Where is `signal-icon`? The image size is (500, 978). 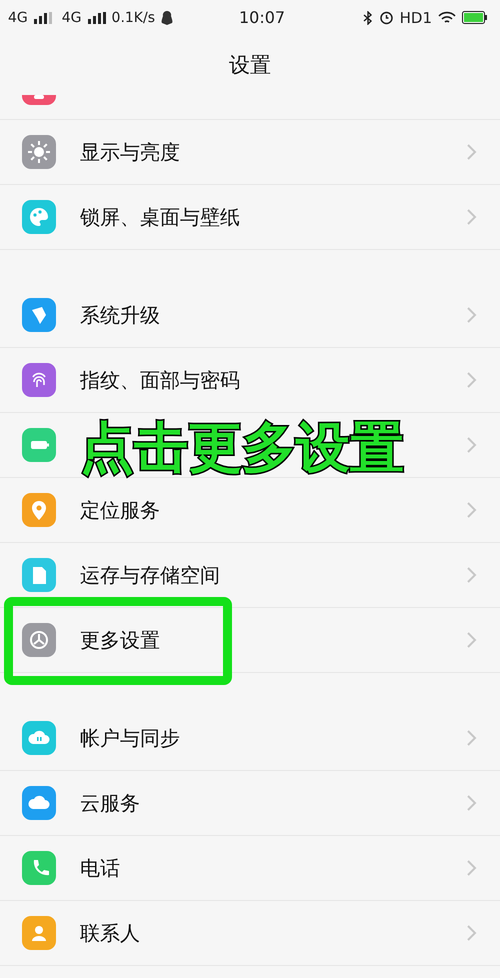 signal-icon is located at coordinates (97, 18).